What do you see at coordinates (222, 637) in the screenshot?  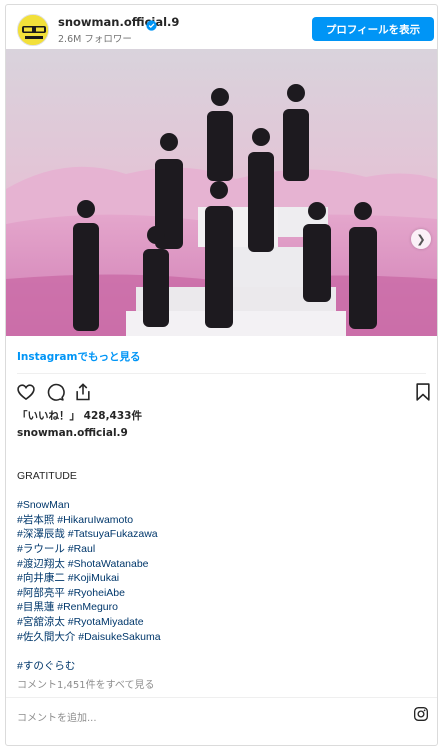 I see `hashtag: #佐久間大介 #DaisukeSakuma` at bounding box center [222, 637].